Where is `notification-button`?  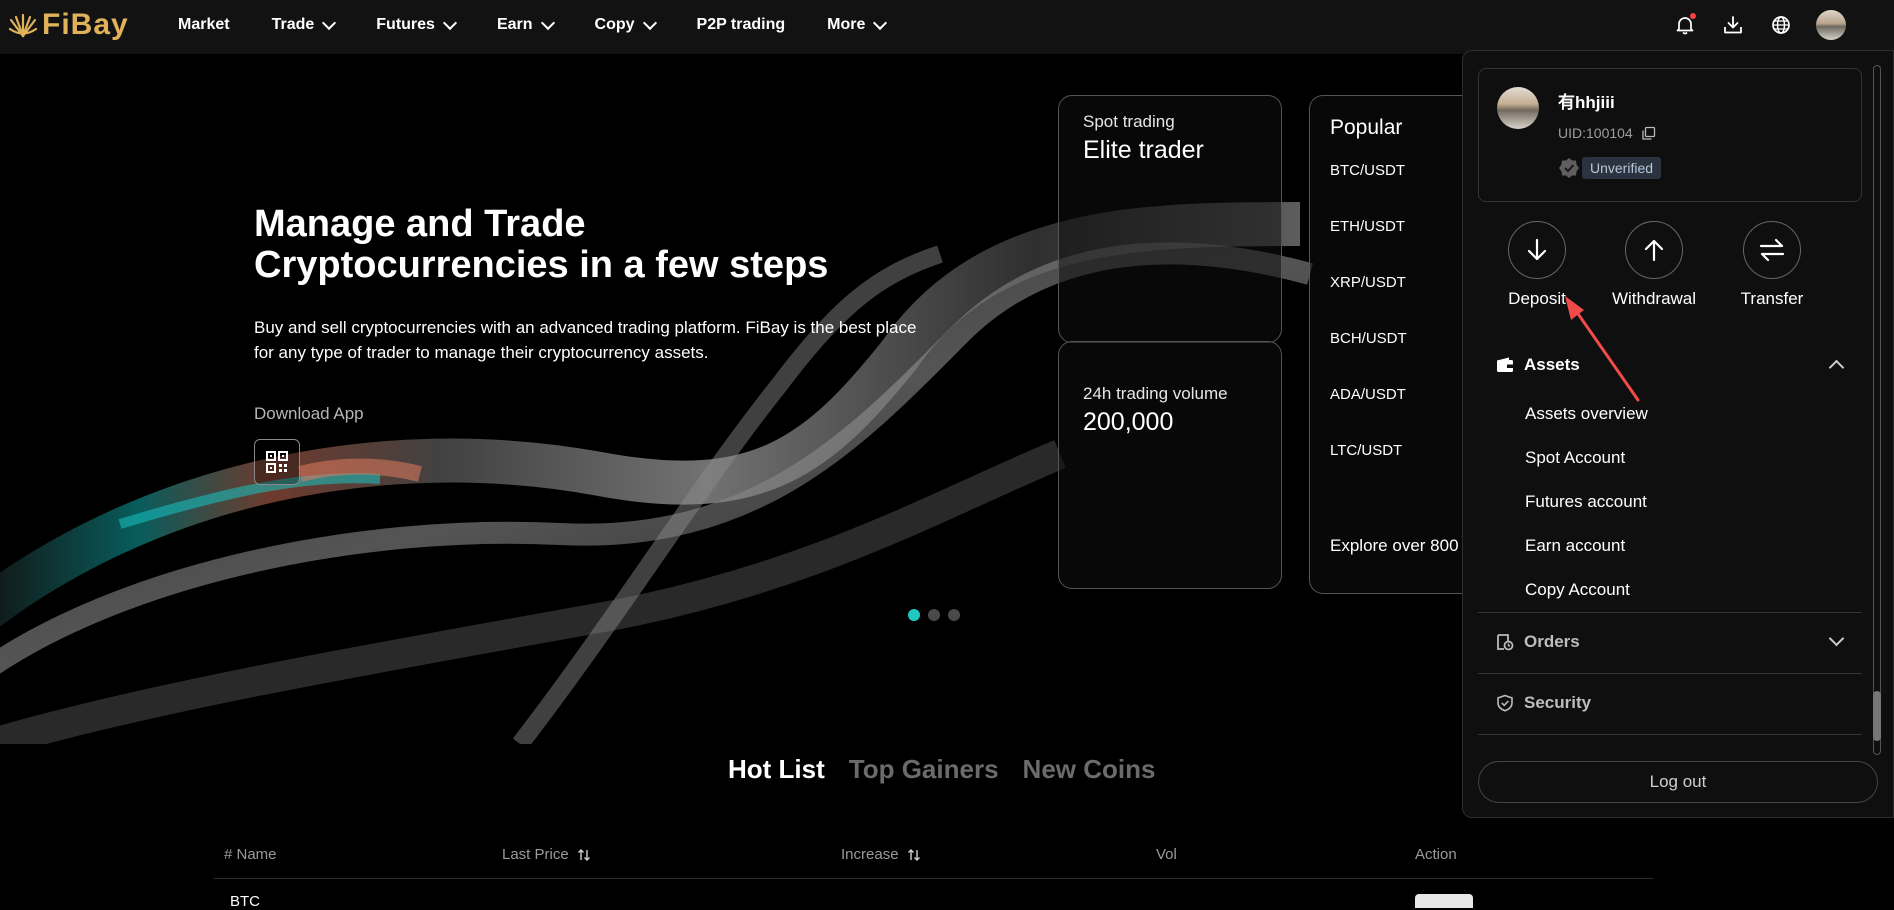
notification-button is located at coordinates (1685, 25).